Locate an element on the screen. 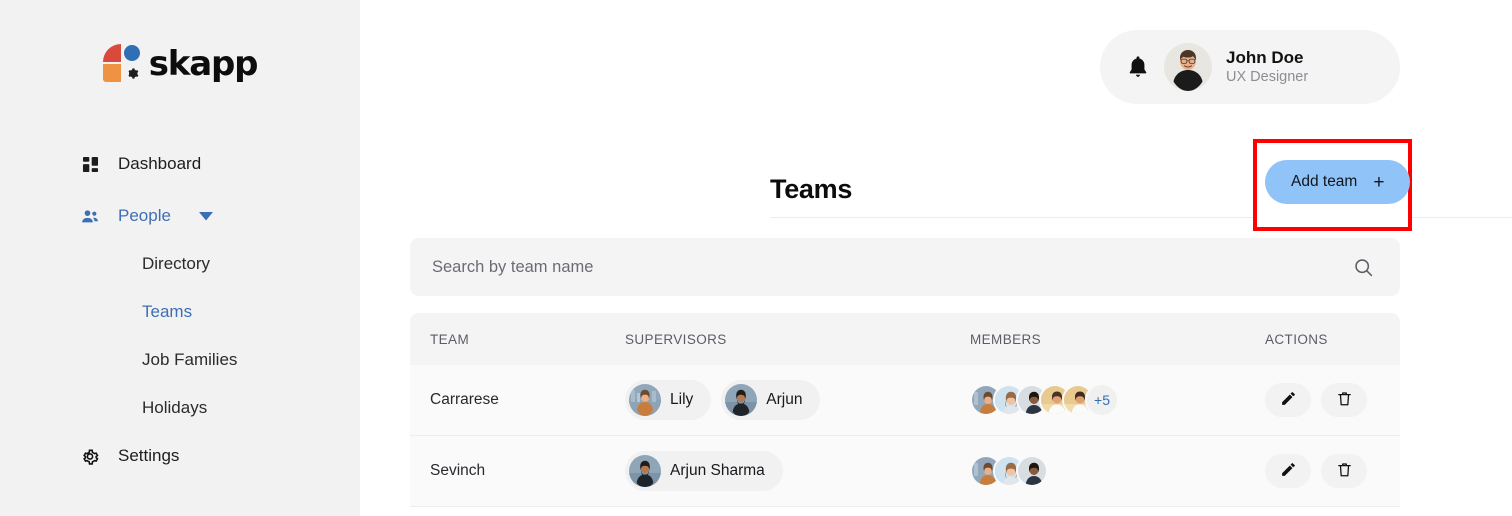  sidebar-subitem-label: Teams is located at coordinates (167, 311).